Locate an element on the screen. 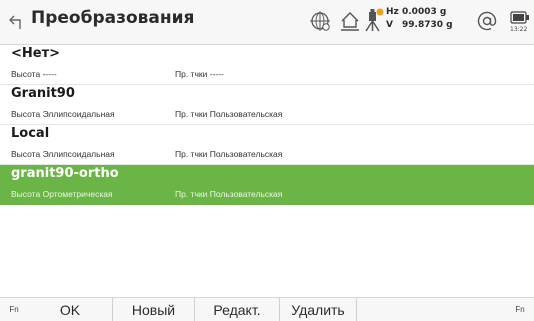 The image size is (534, 321). instrument-status-button is located at coordinates (373, 20).